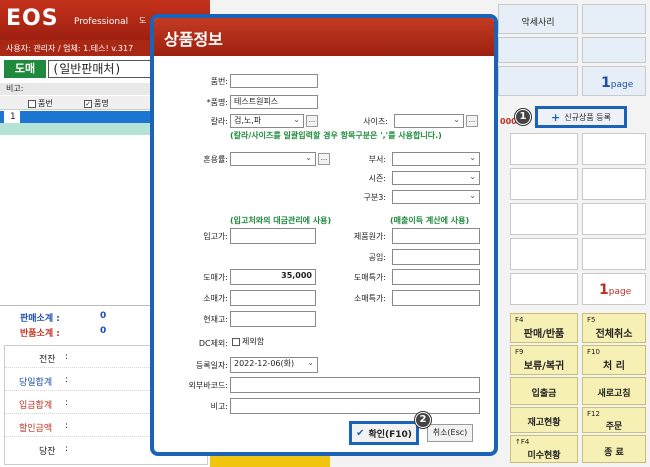 Image resolution: width=650 pixels, height=467 pixels. Describe the element at coordinates (219, 406) in the screenshot. I see `memo-label: 비고:` at that location.